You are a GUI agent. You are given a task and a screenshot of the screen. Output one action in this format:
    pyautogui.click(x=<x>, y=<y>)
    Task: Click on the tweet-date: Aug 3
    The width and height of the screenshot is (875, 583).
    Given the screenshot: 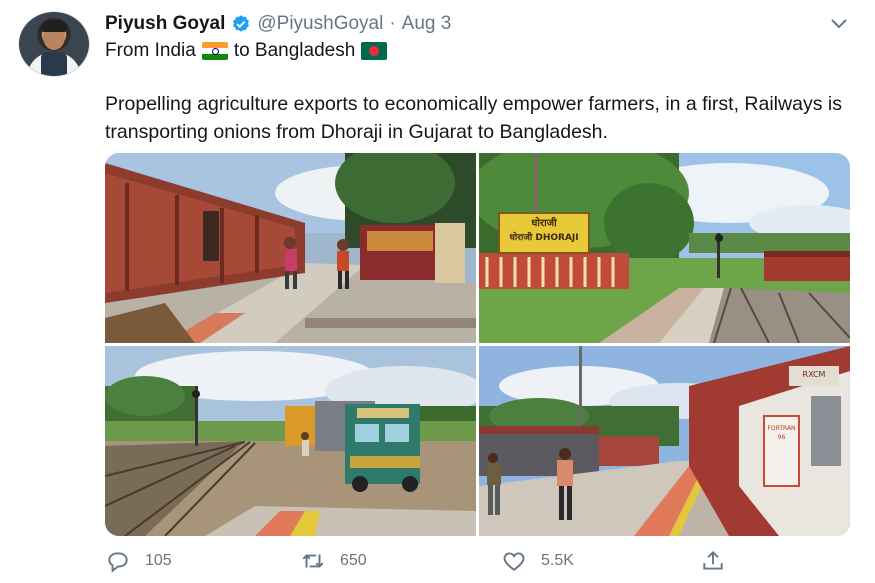 What is the action you would take?
    pyautogui.click(x=427, y=24)
    